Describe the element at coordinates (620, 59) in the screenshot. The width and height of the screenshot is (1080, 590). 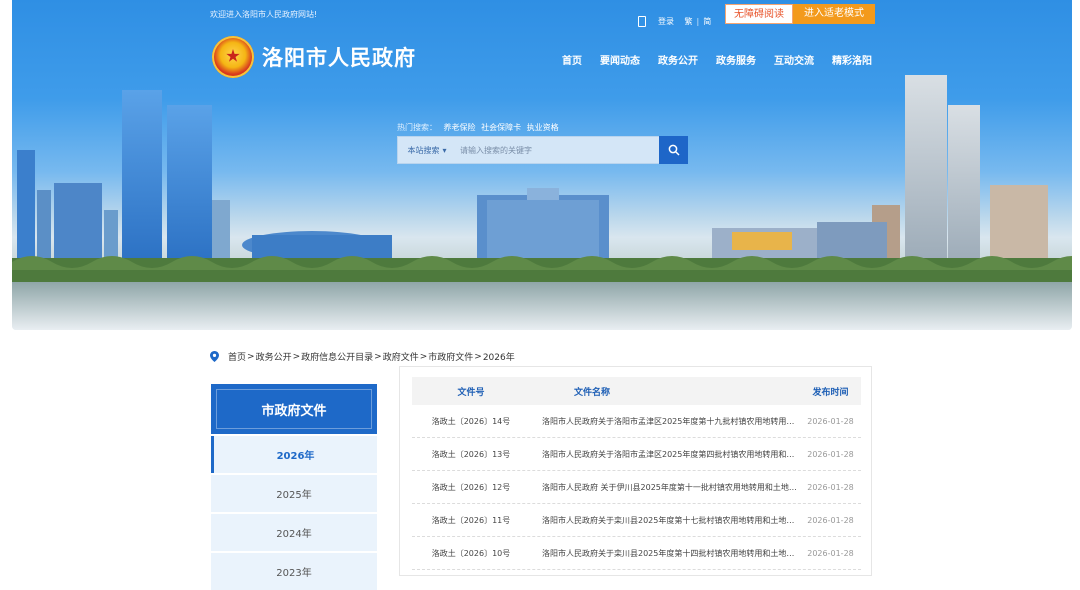
I see `nav-news: 要闻动态` at that location.